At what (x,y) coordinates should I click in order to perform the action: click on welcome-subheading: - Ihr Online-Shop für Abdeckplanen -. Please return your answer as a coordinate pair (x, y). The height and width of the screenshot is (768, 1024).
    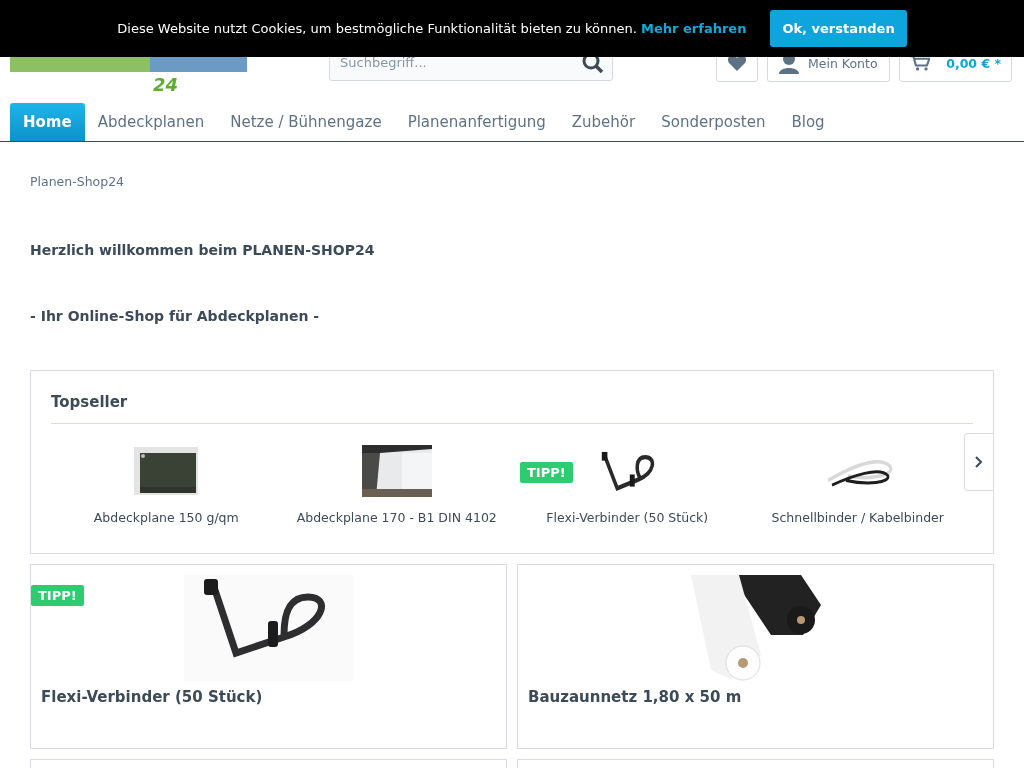
    Looking at the image, I should click on (175, 316).